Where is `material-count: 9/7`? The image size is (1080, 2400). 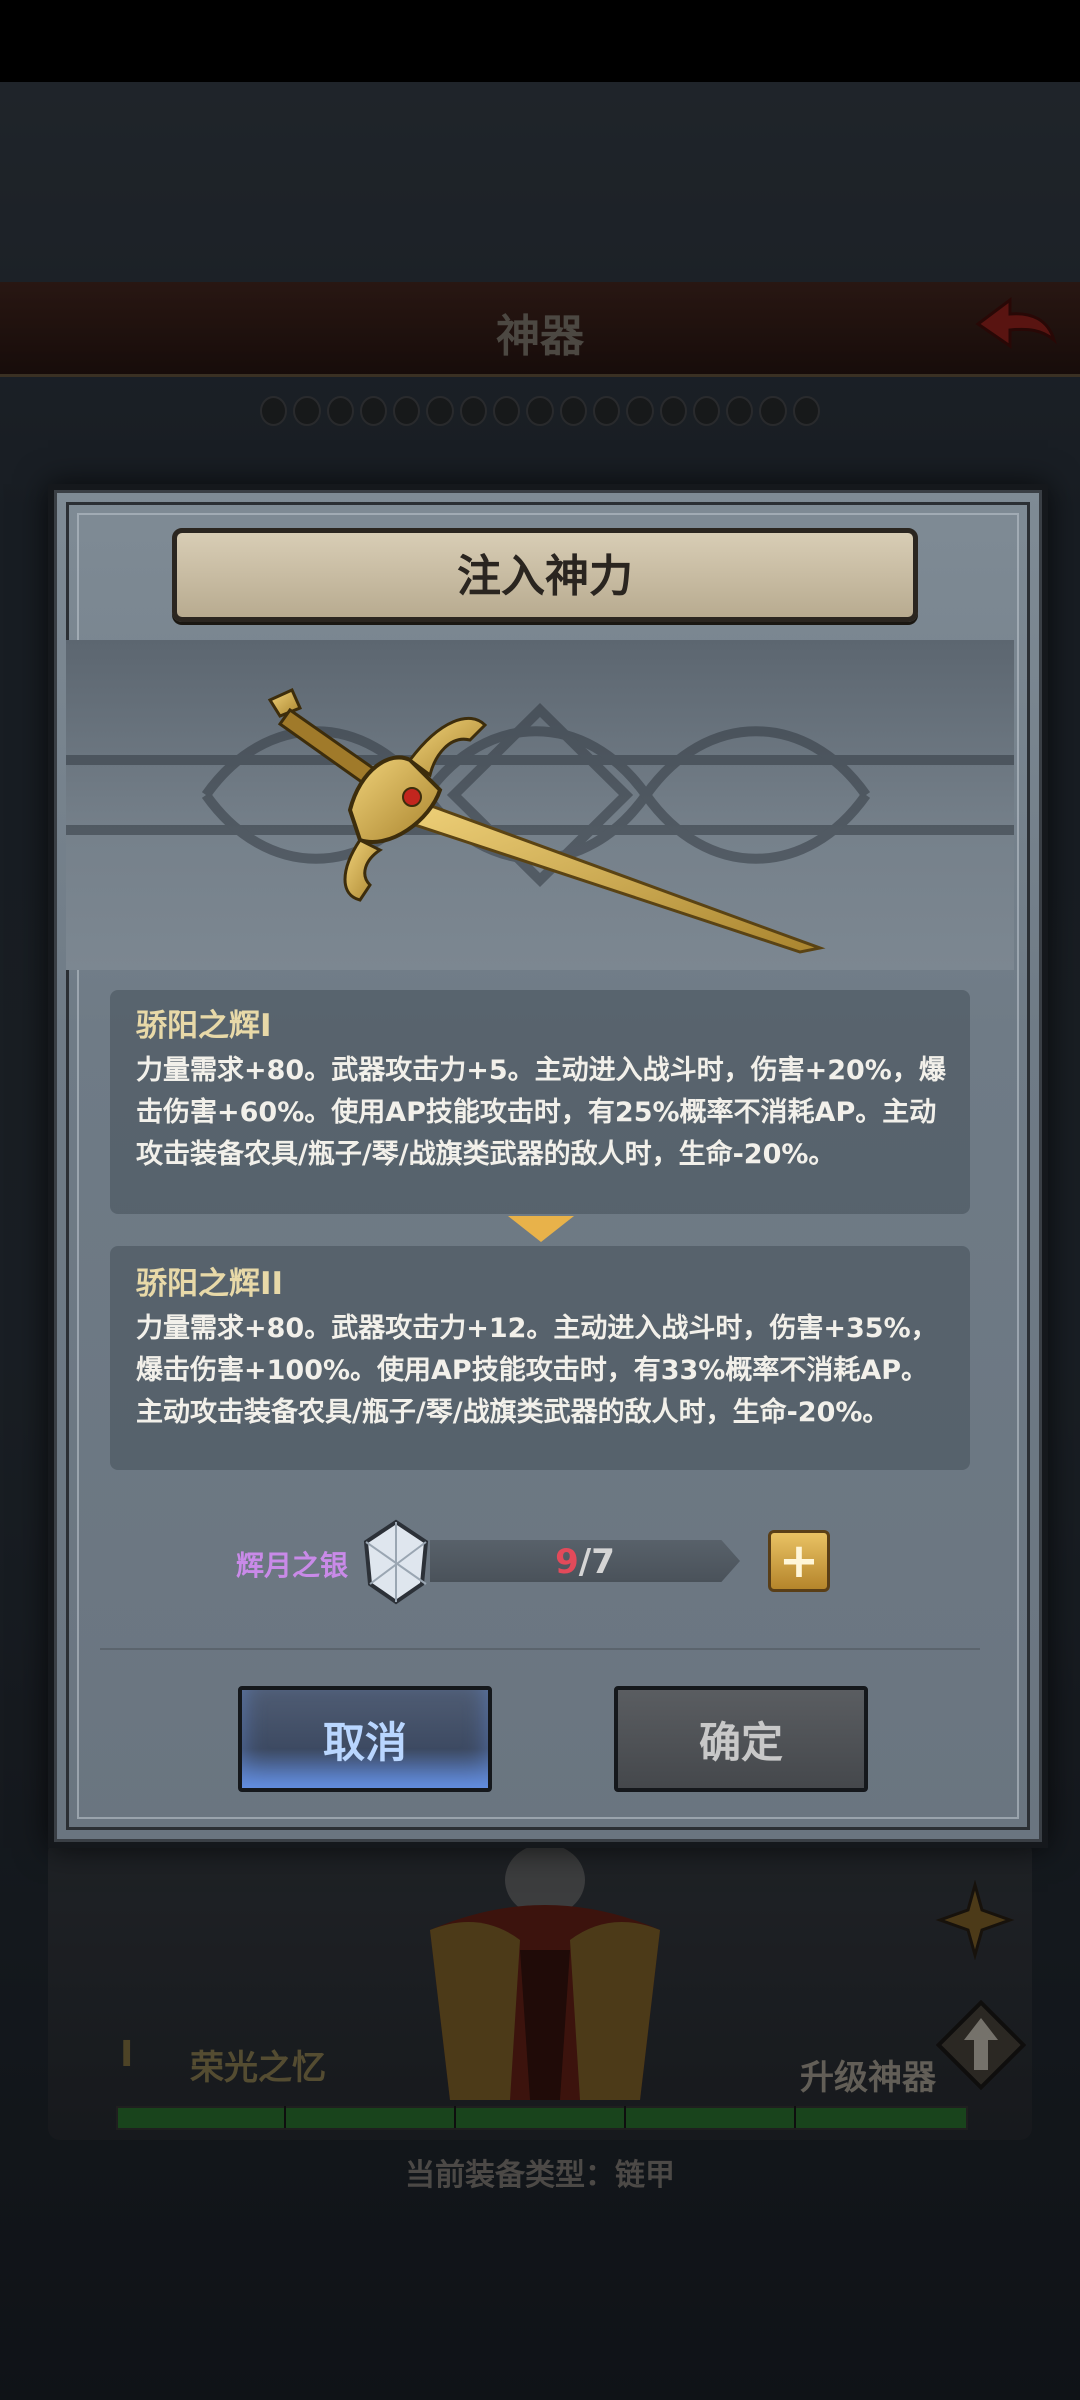 material-count: 9/7 is located at coordinates (585, 1562).